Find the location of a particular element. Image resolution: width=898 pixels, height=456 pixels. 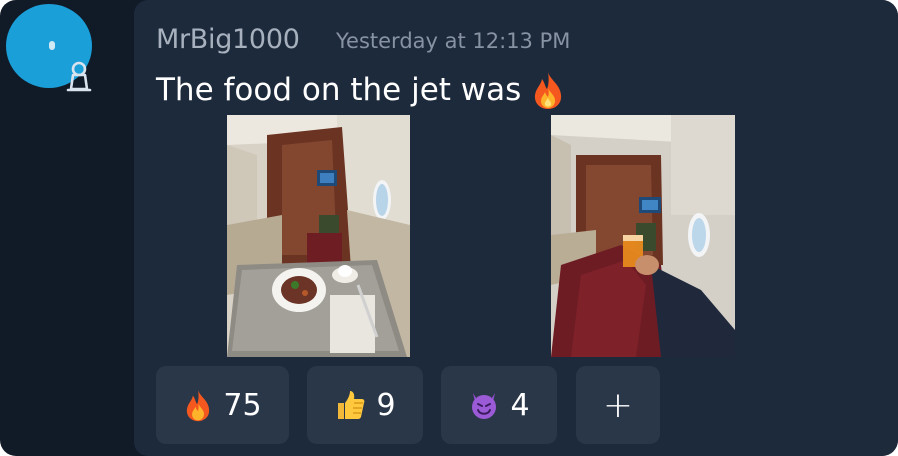

attachment-image-drink is located at coordinates (643, 236).